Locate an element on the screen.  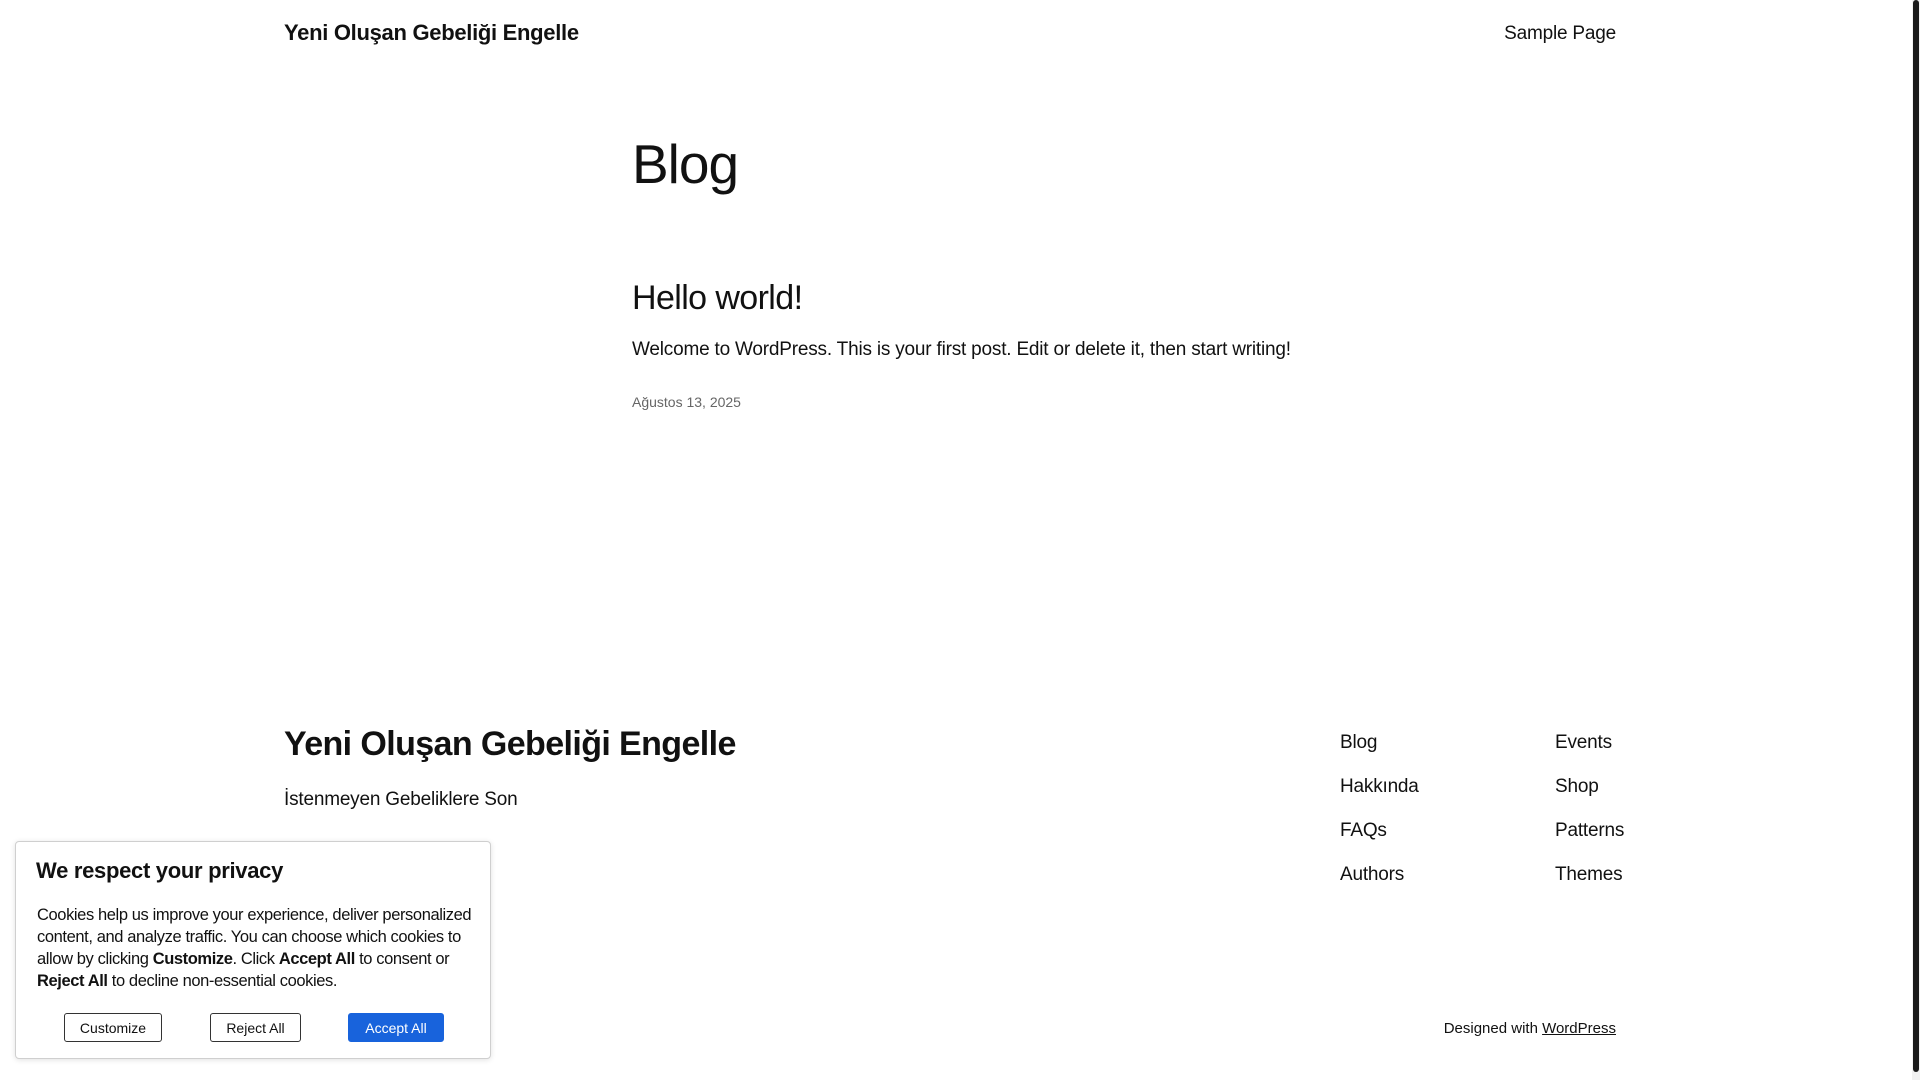
credit-prefix: Designed with is located at coordinates (1490, 1028).